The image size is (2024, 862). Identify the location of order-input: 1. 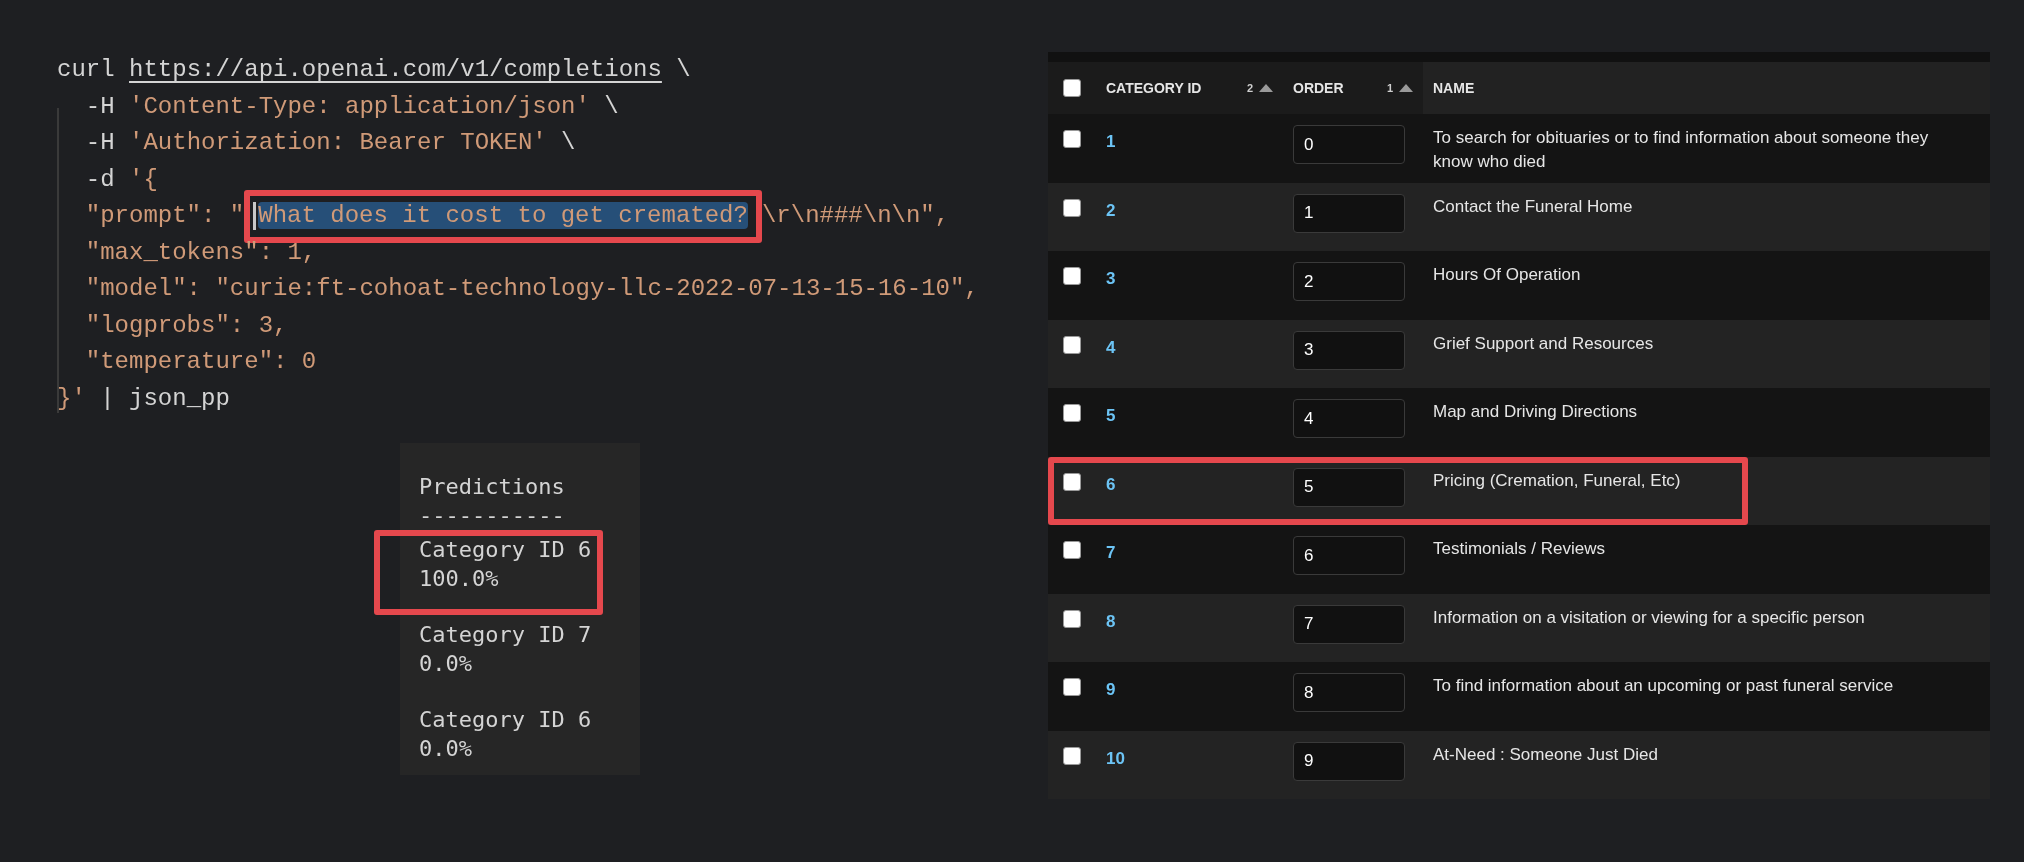
(1349, 213).